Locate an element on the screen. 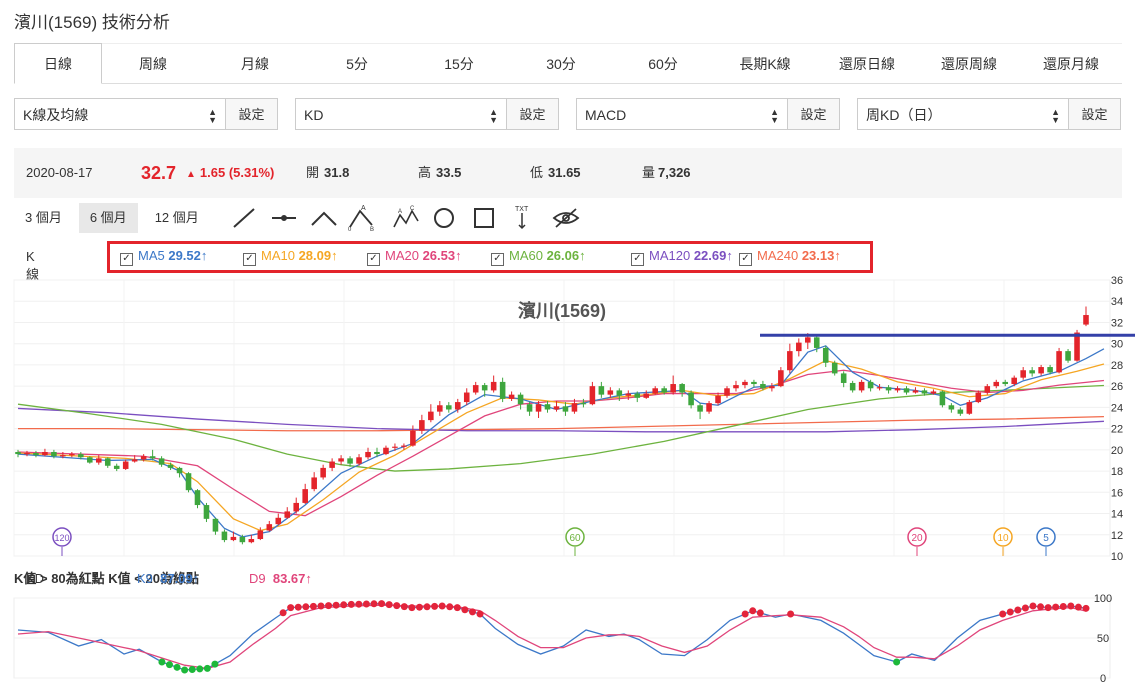 The width and height of the screenshot is (1135, 690). tab-daily: 日線 is located at coordinates (58, 63).